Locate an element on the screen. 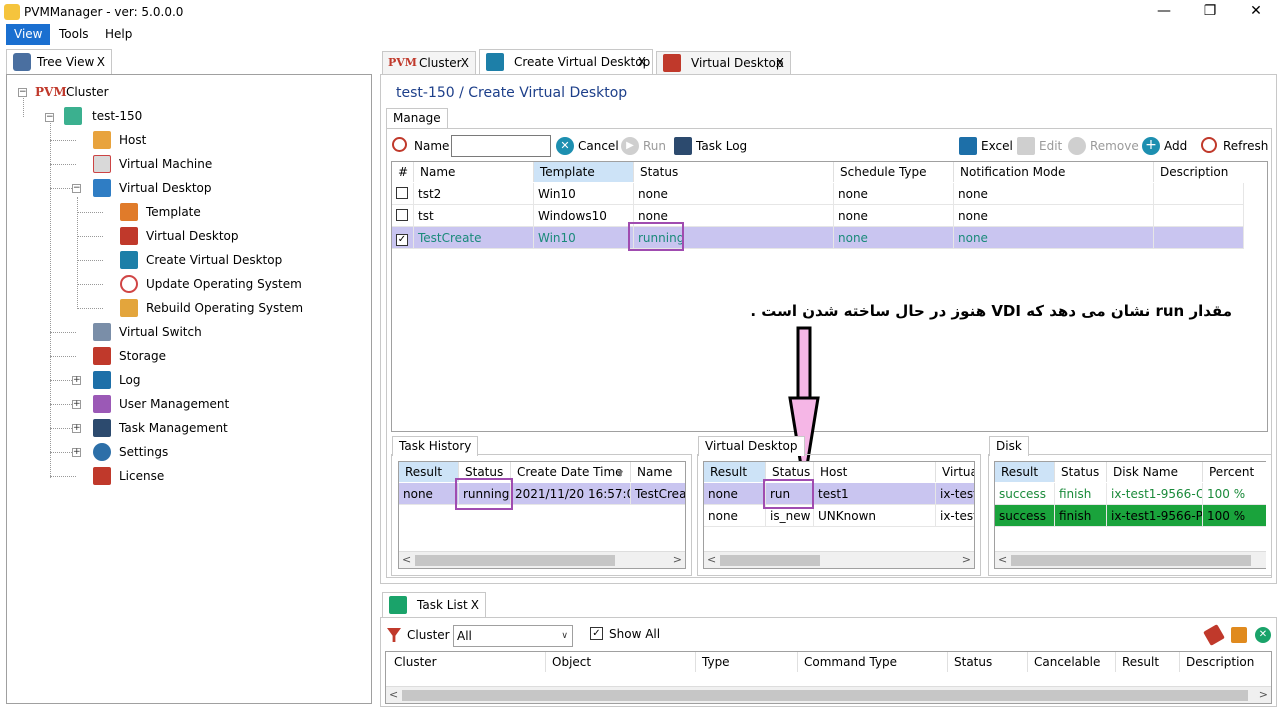 This screenshot has width=1279, height=710. table-cell: tst2 is located at coordinates (474, 194).